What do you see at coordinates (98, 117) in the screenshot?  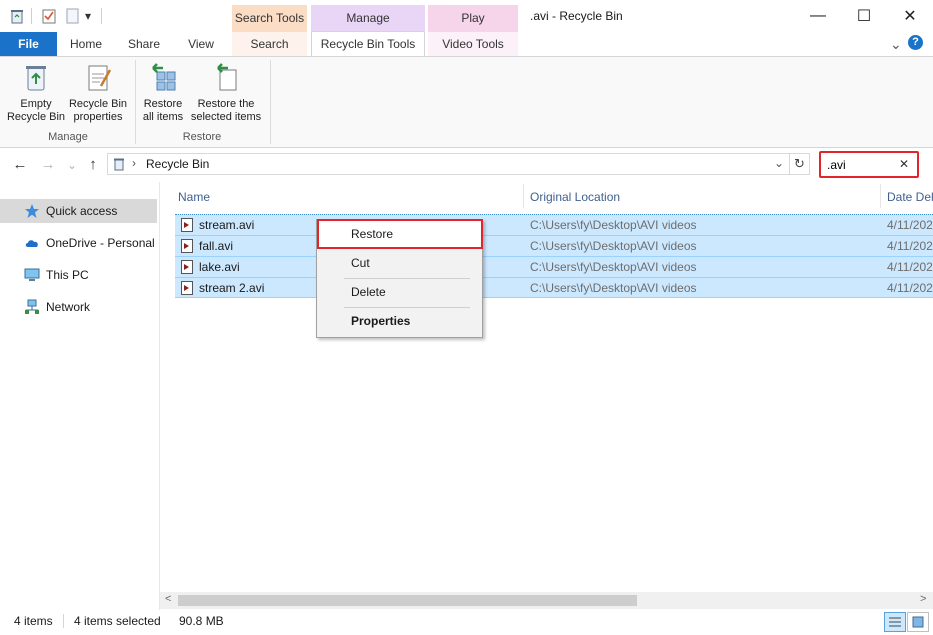 I see `recycle-bin-properties-label-2: properties` at bounding box center [98, 117].